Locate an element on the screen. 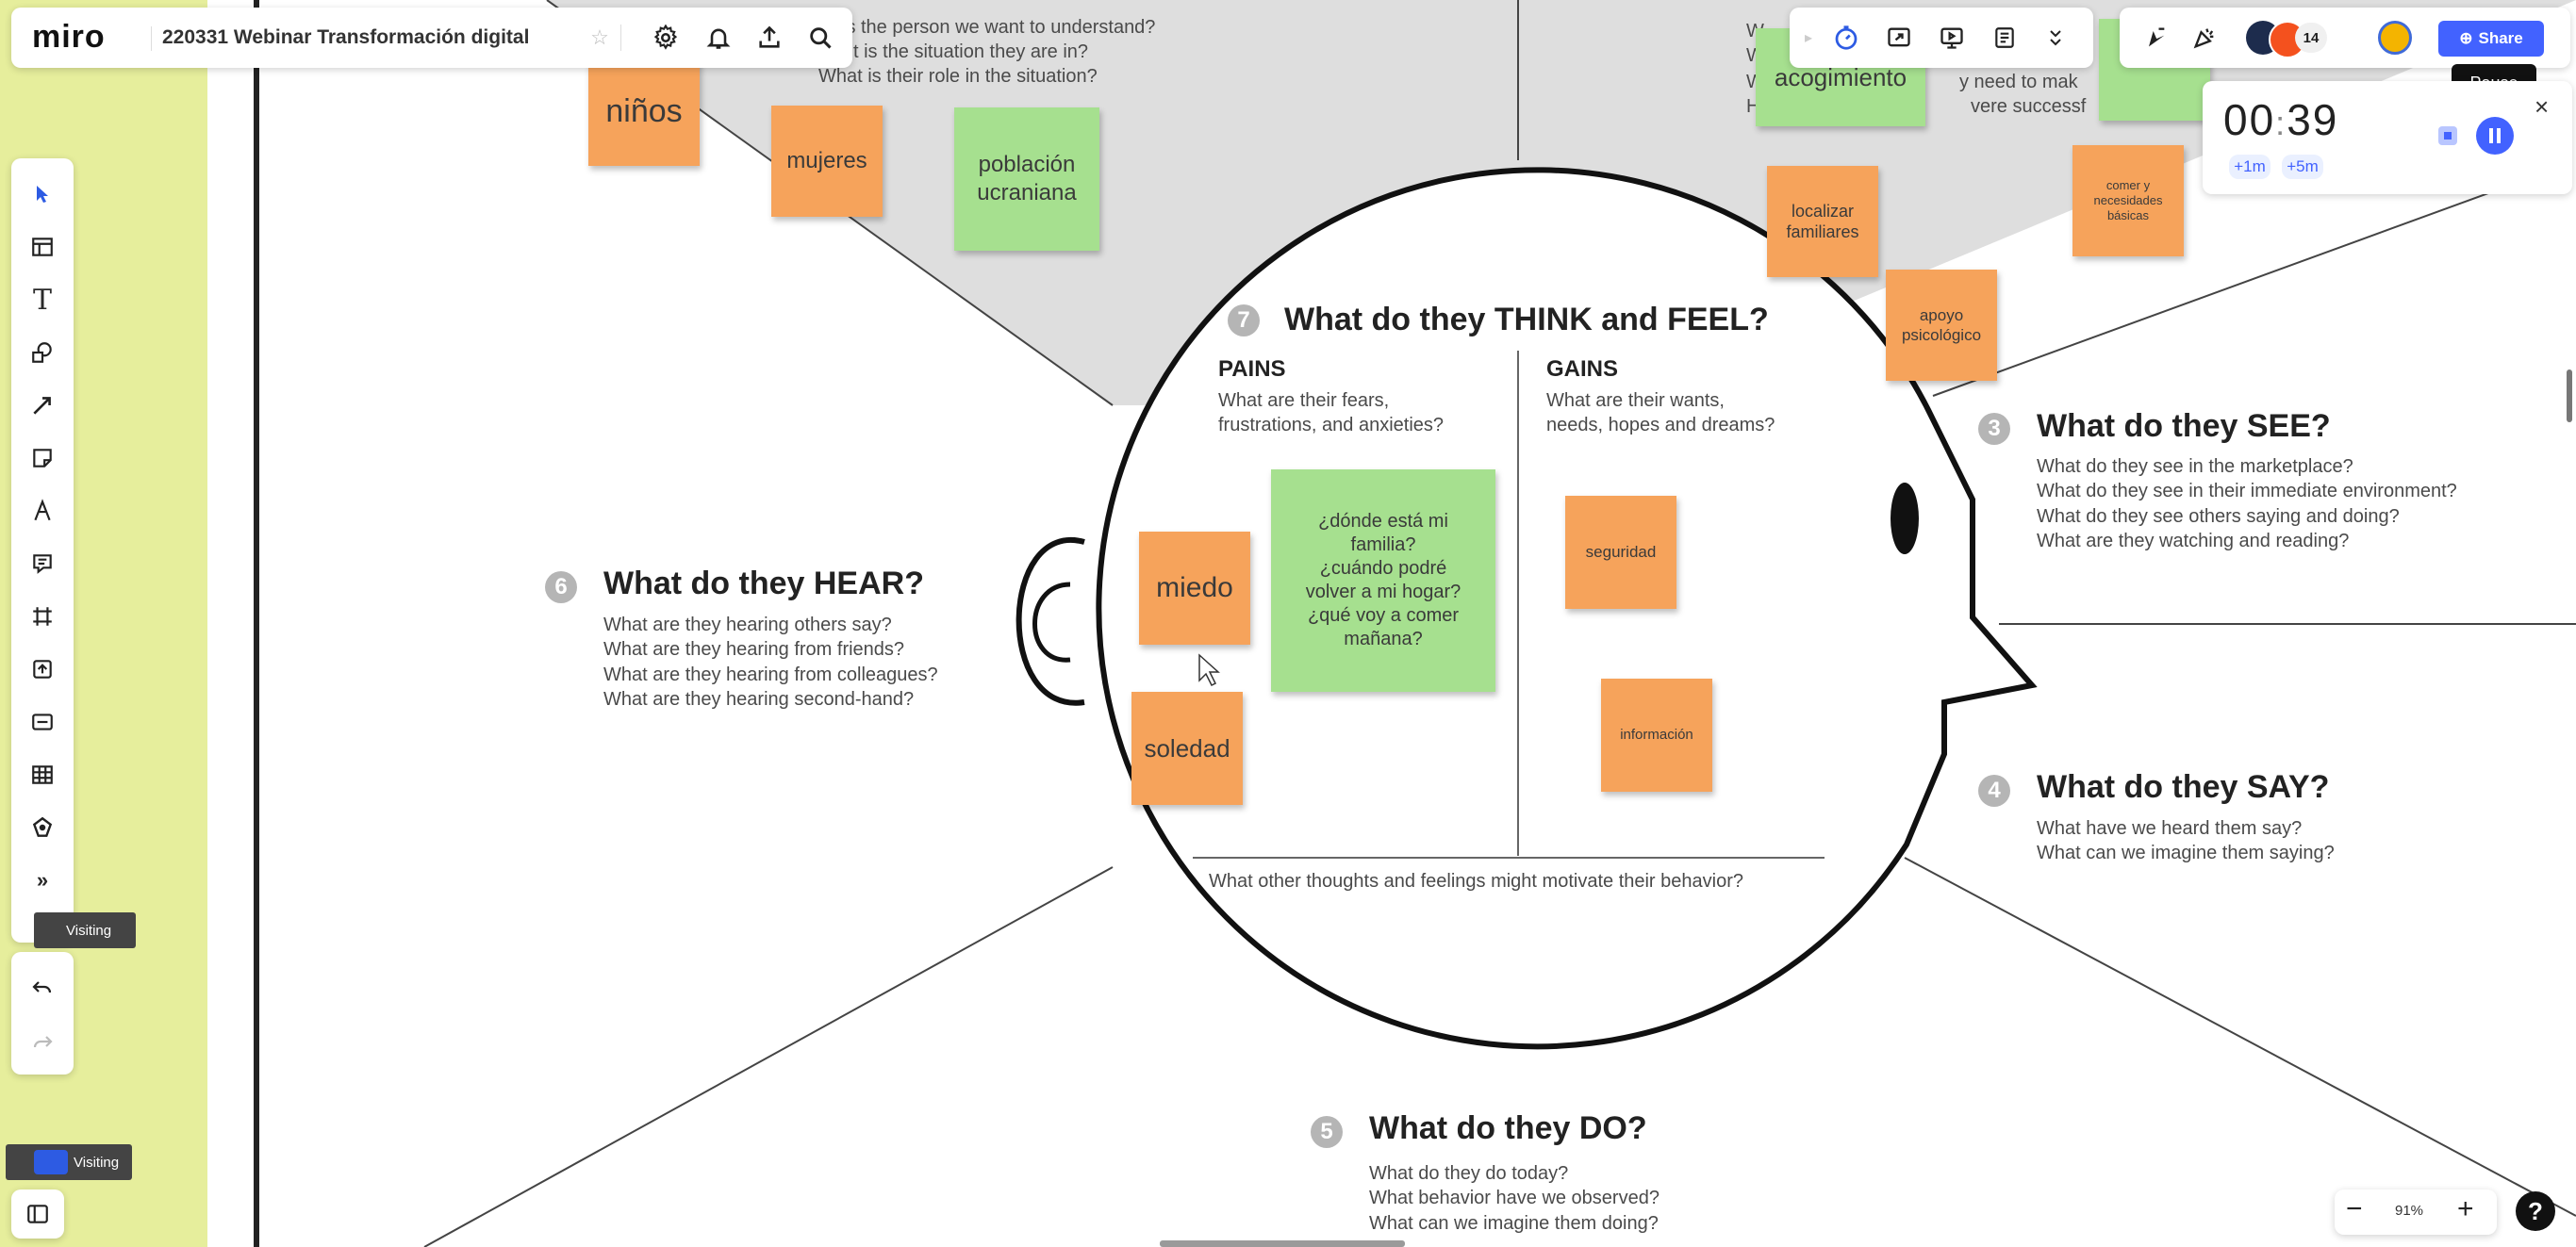 Image resolution: width=2576 pixels, height=1247 pixels. shapes-icon is located at coordinates (42, 353).